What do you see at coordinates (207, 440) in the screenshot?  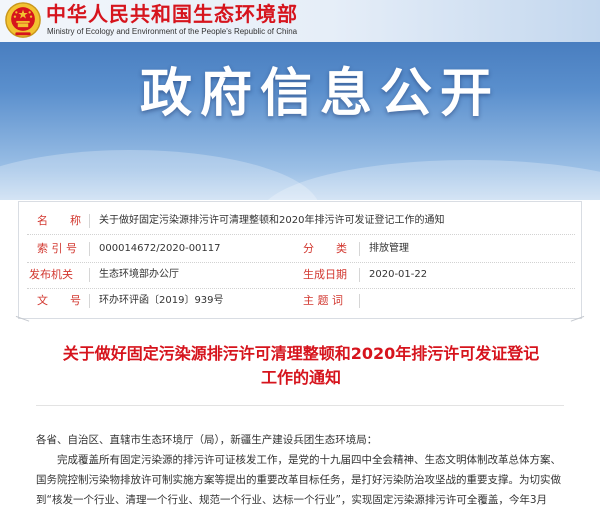 I see `article-salutation: 各省、自治区、直辖市生态环境厅（局），新疆生产建设兵团生态环境局：` at bounding box center [207, 440].